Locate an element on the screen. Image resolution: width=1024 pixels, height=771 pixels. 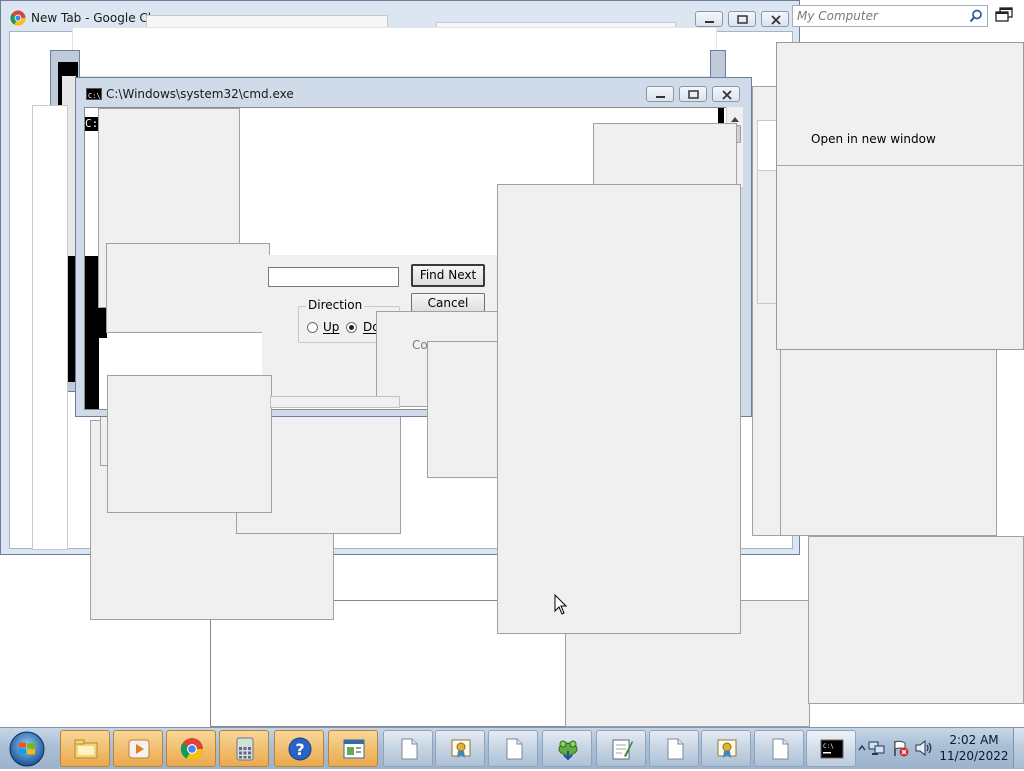
open-in-new-window-item: Open in new window is located at coordinates (873, 139).